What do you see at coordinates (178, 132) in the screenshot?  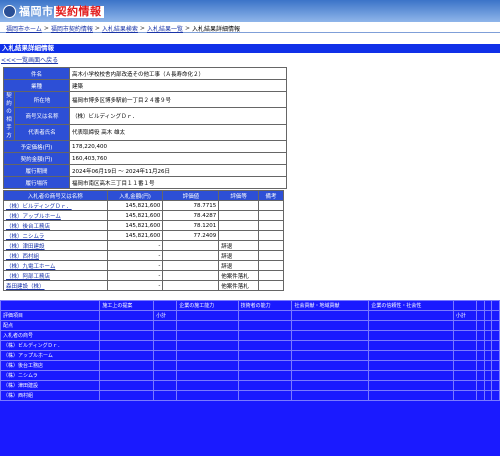 I see `info-value: 代表取締役 高木 雄太` at bounding box center [178, 132].